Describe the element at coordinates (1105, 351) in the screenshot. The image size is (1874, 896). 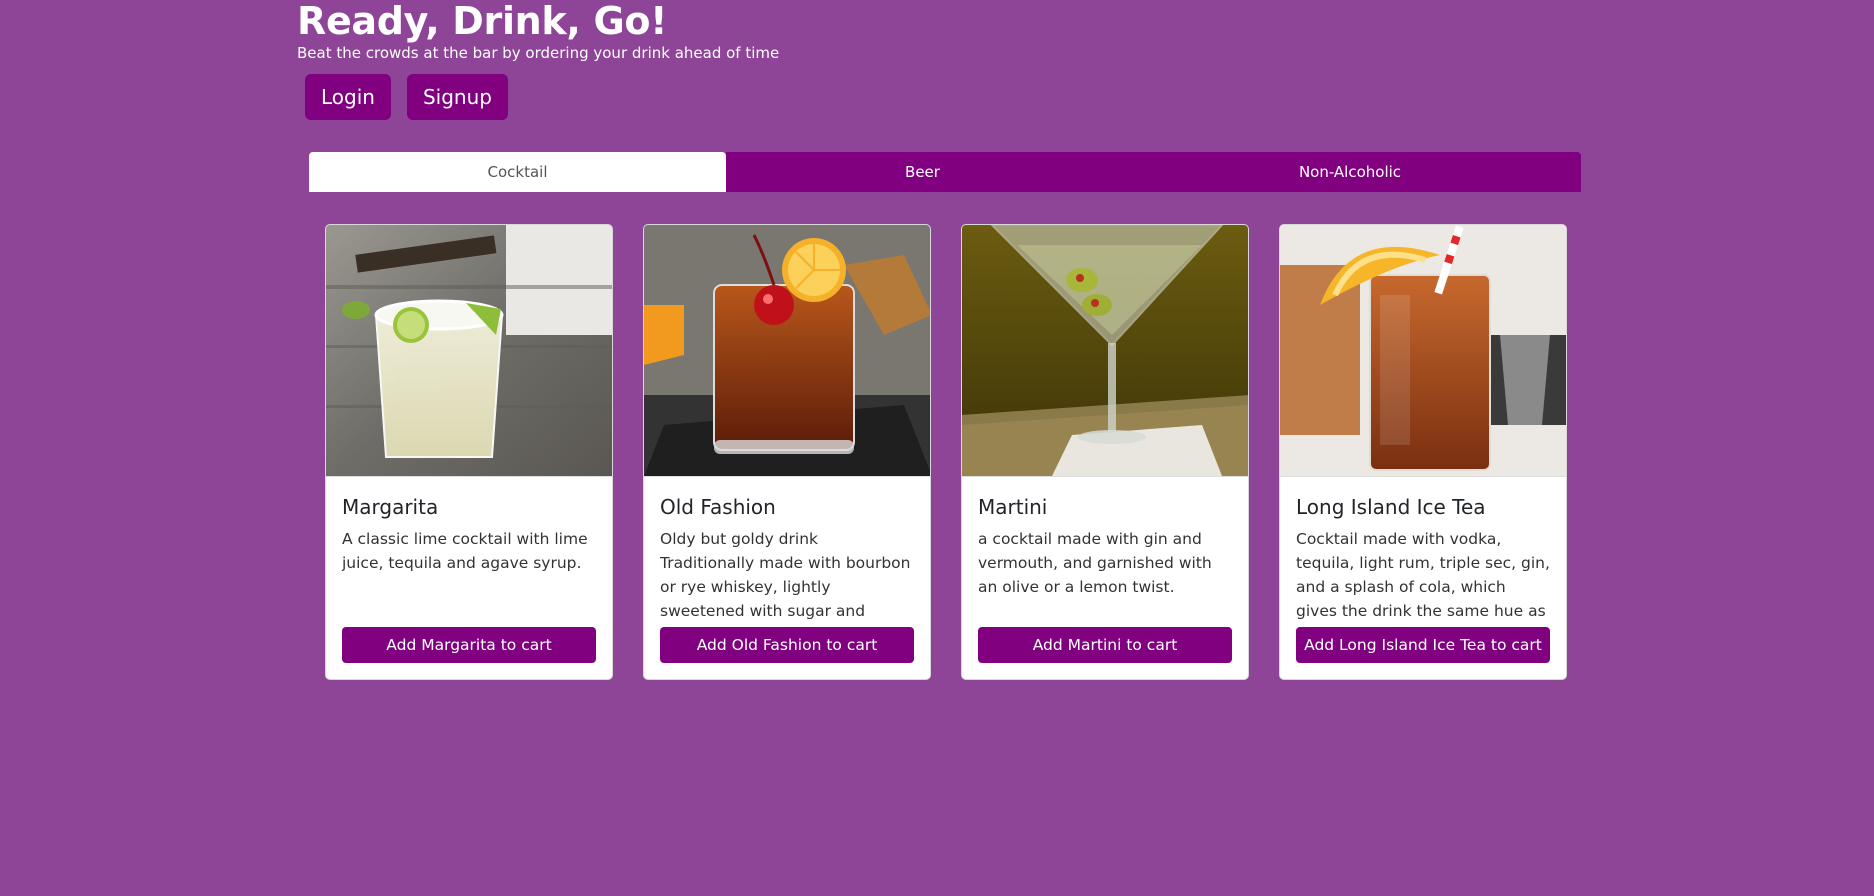
I see `martini-photo` at that location.